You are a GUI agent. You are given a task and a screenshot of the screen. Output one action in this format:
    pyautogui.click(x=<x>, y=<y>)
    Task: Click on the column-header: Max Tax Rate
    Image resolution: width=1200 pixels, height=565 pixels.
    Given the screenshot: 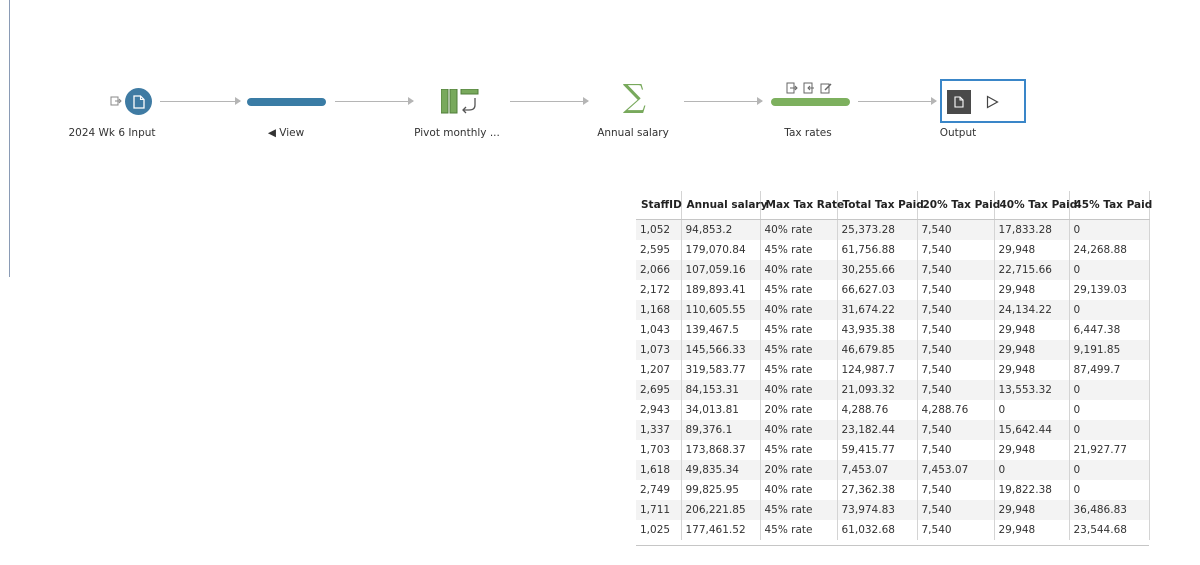 What is the action you would take?
    pyautogui.click(x=802, y=205)
    